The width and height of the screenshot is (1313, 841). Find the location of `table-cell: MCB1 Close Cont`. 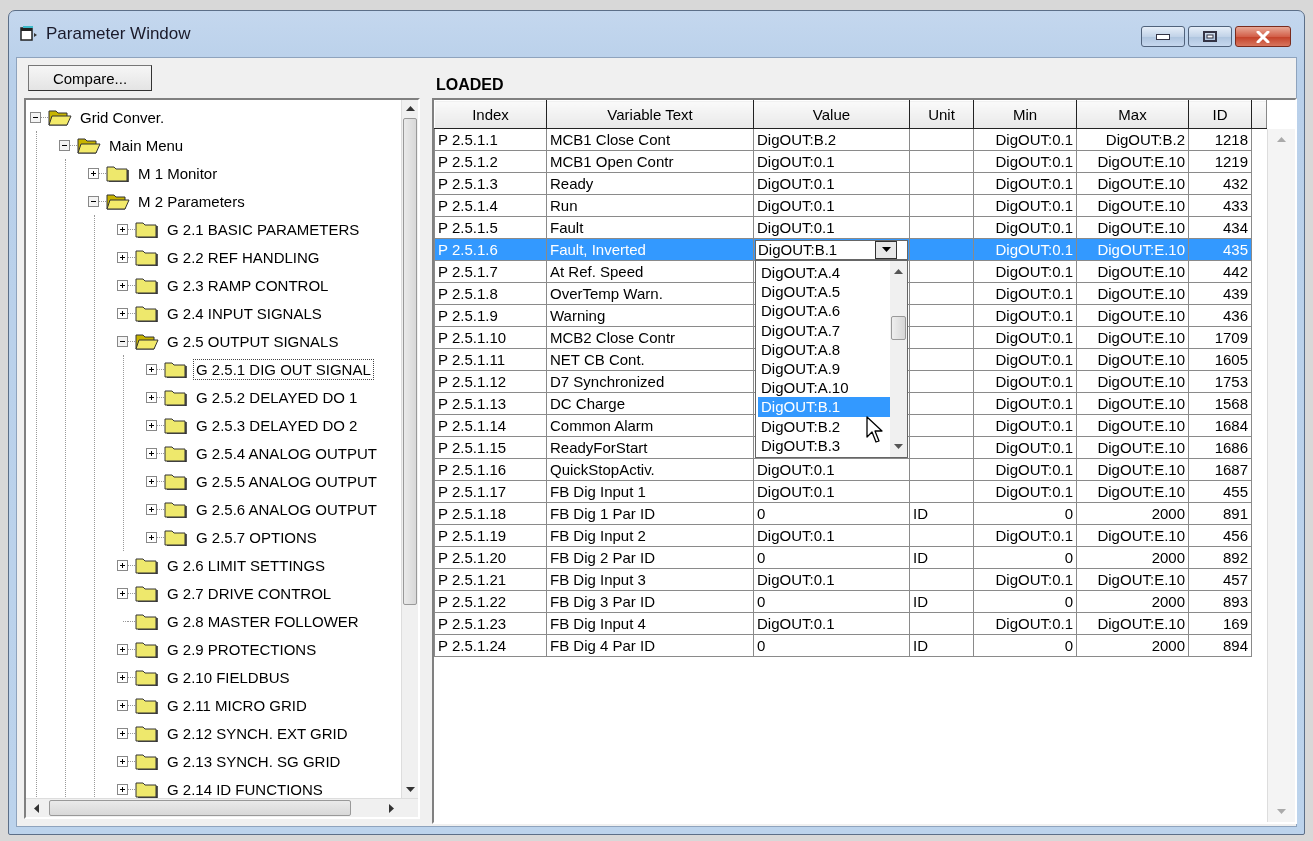

table-cell: MCB1 Close Cont is located at coordinates (650, 139).